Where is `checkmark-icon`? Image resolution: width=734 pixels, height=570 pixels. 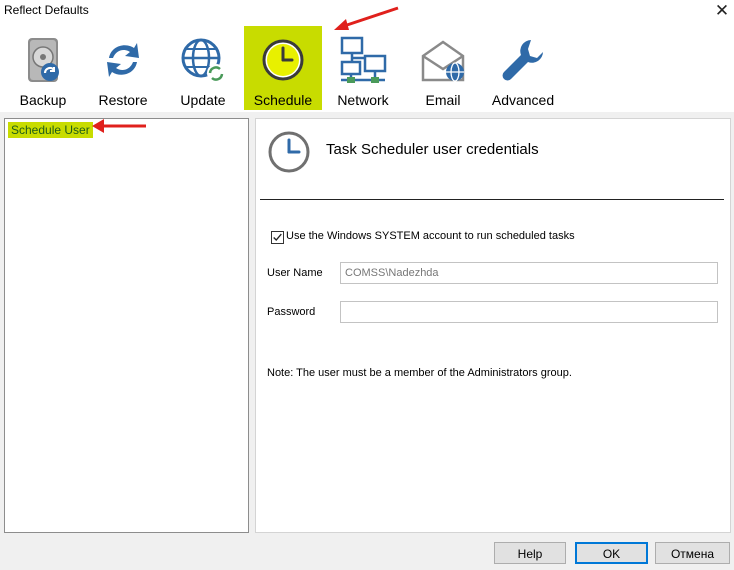 checkmark-icon is located at coordinates (277, 237).